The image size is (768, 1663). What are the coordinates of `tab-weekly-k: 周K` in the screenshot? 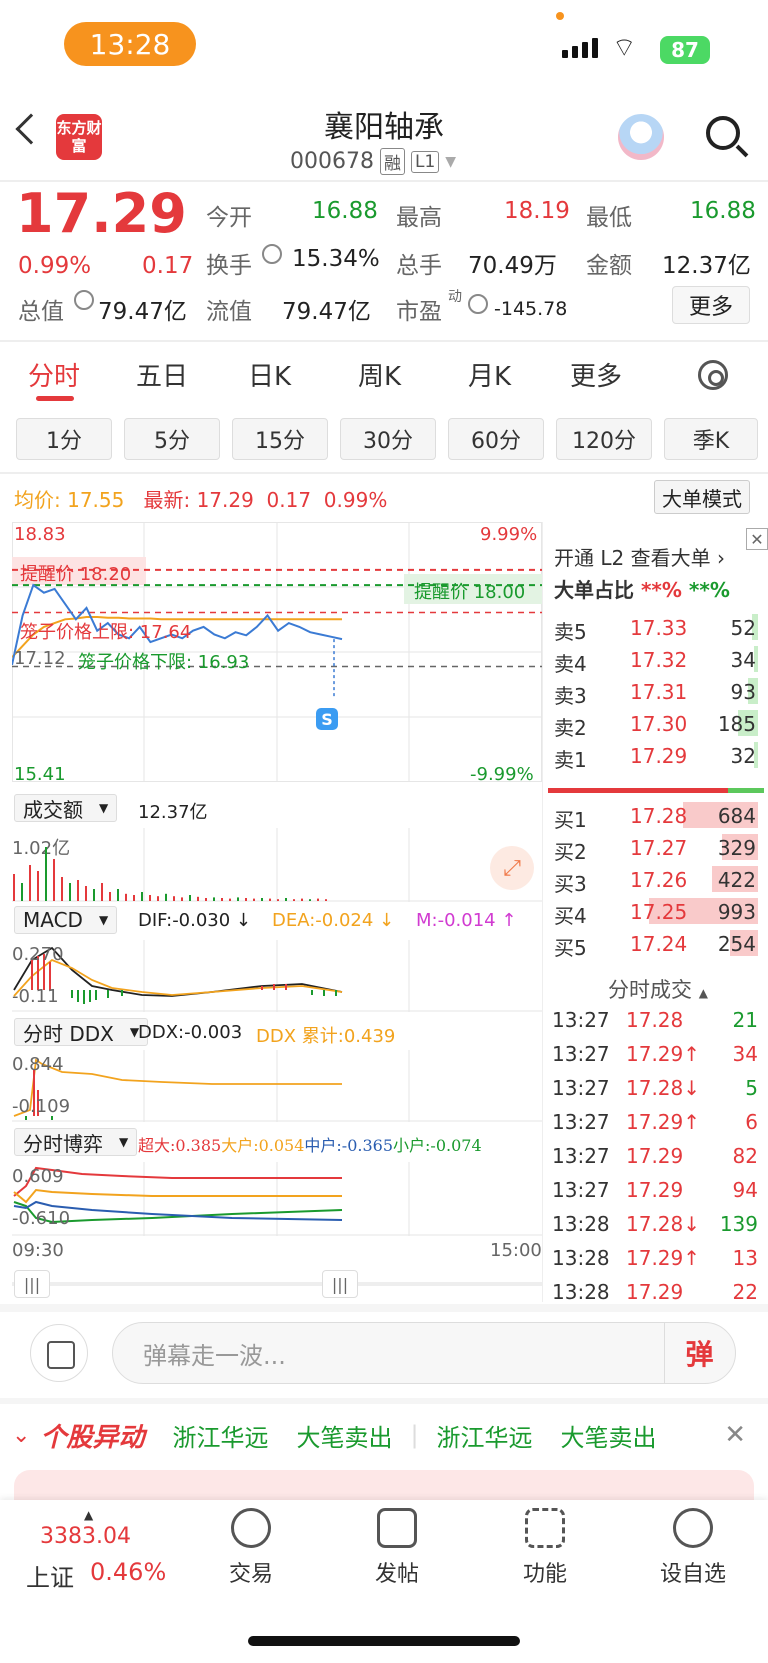 It's located at (379, 374).